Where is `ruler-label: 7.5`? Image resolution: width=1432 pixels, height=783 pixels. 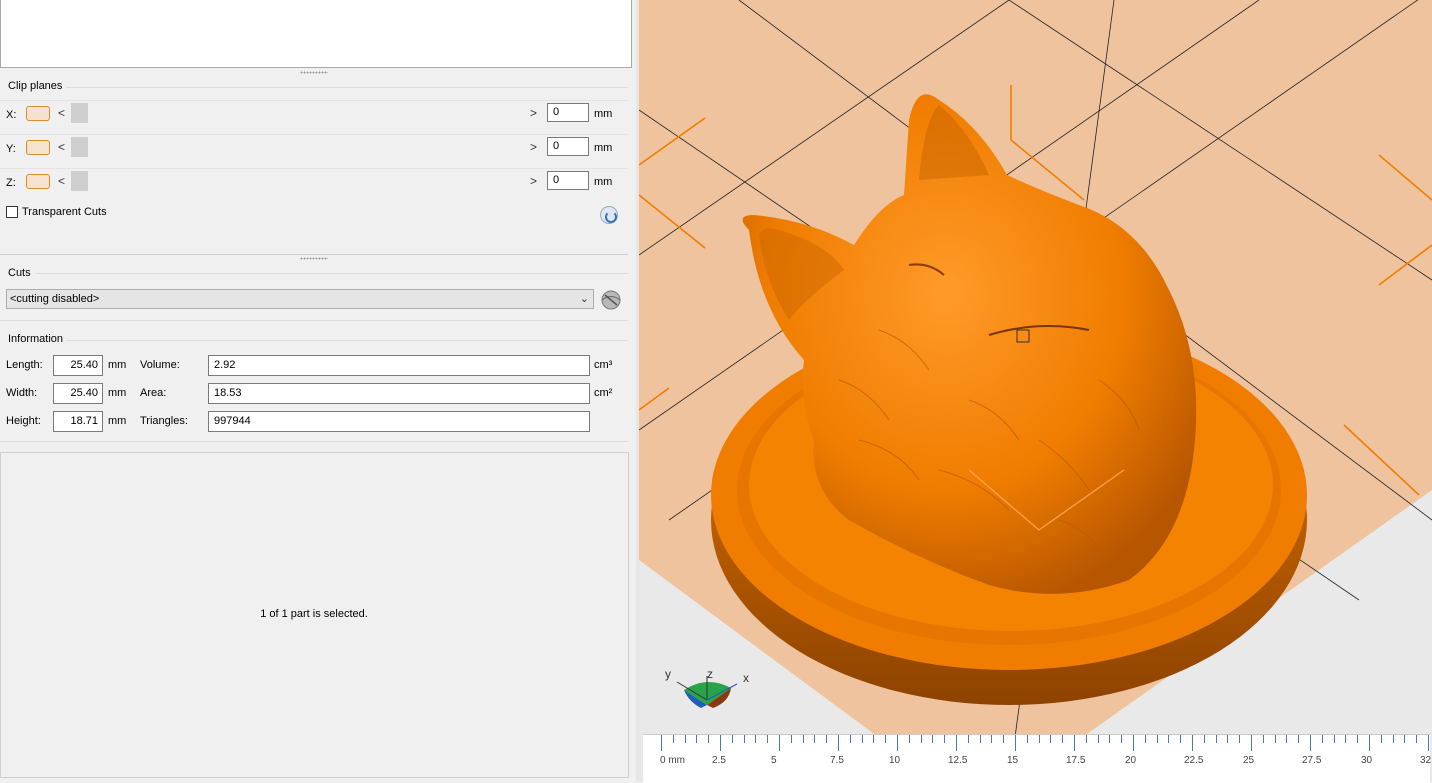 ruler-label: 7.5 is located at coordinates (837, 760).